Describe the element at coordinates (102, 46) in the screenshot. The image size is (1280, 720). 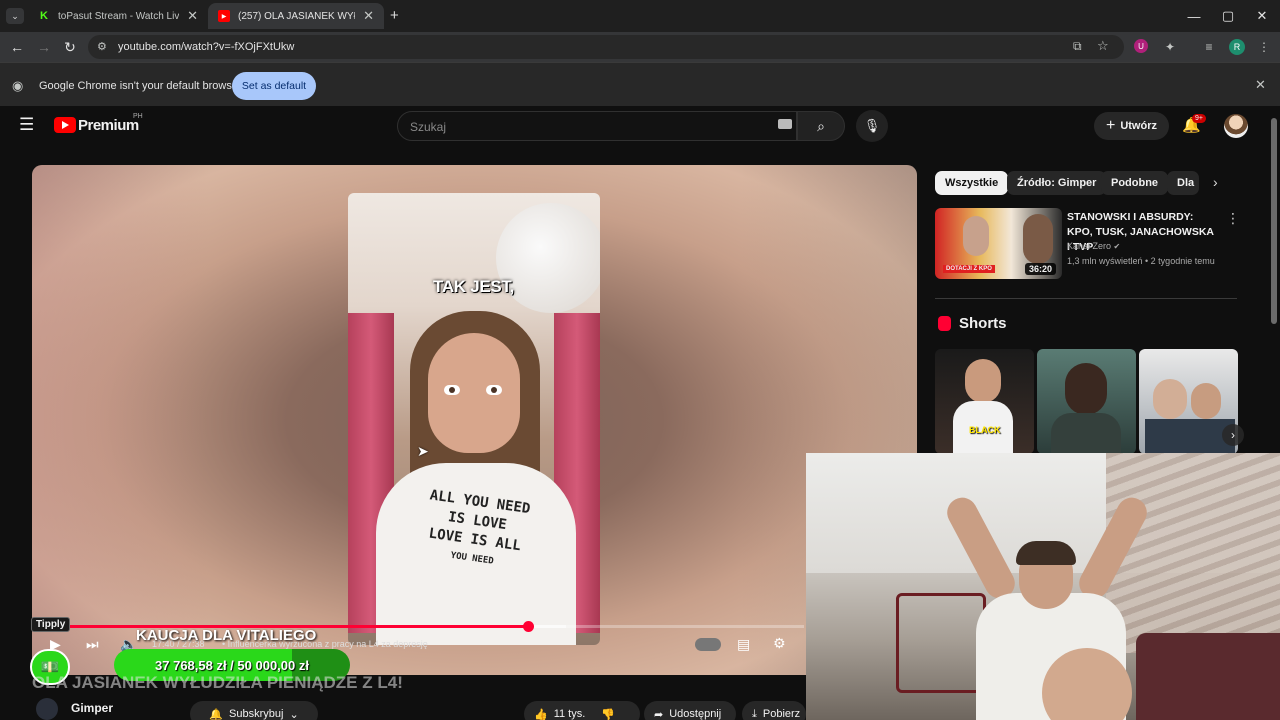
I see `site-info-icon: ⚙` at that location.